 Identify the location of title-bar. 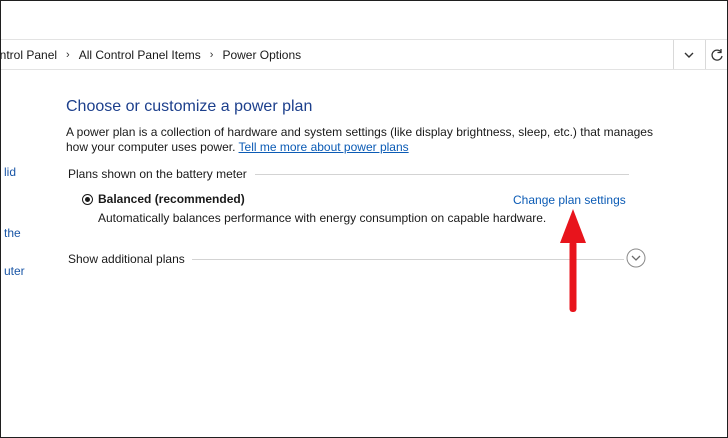
(364, 20).